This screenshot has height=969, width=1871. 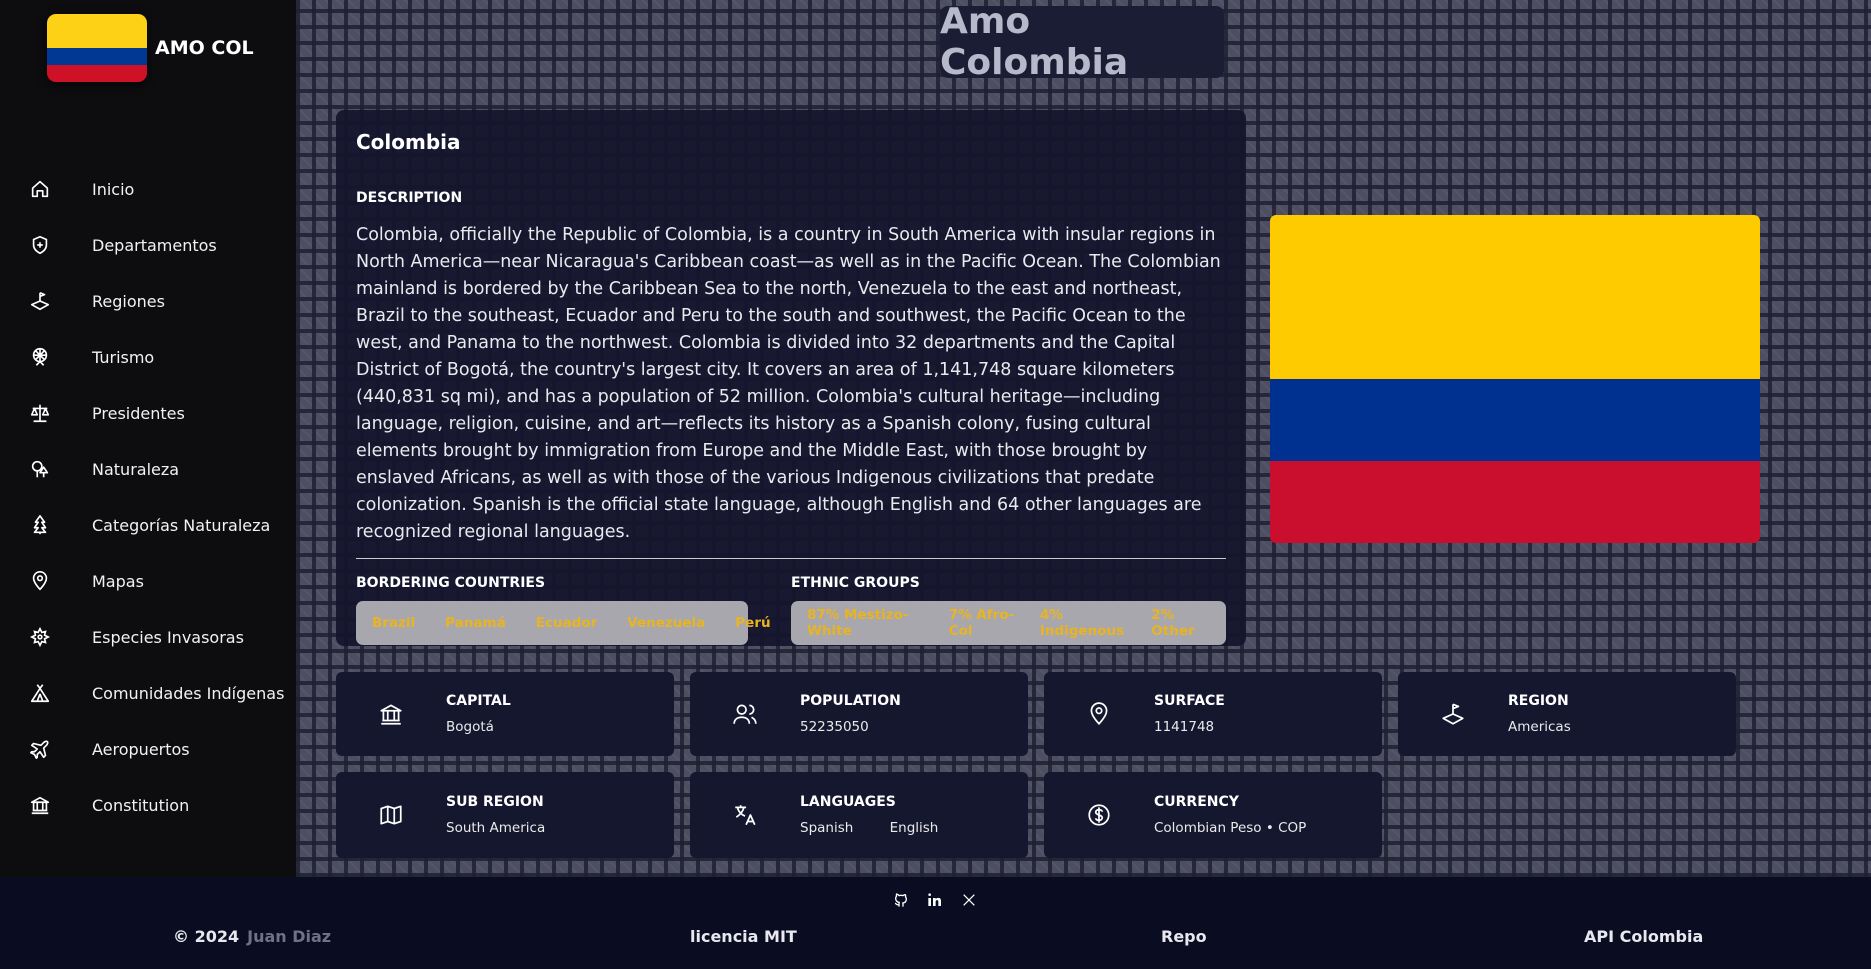 What do you see at coordinates (391, 815) in the screenshot?
I see `map-icon` at bounding box center [391, 815].